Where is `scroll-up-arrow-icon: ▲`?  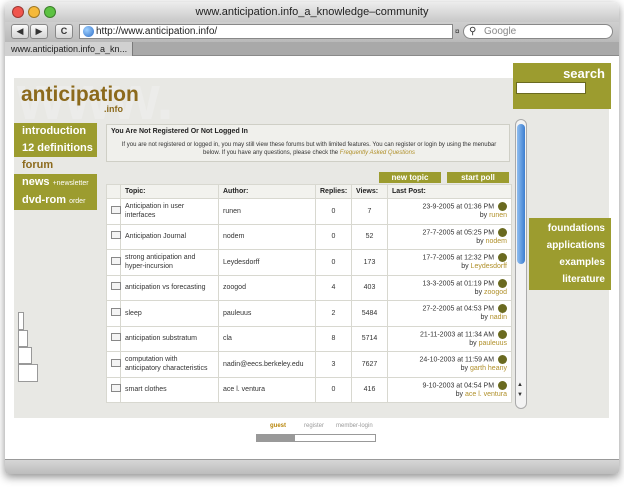 scroll-up-arrow-icon: ▲ is located at coordinates (520, 385).